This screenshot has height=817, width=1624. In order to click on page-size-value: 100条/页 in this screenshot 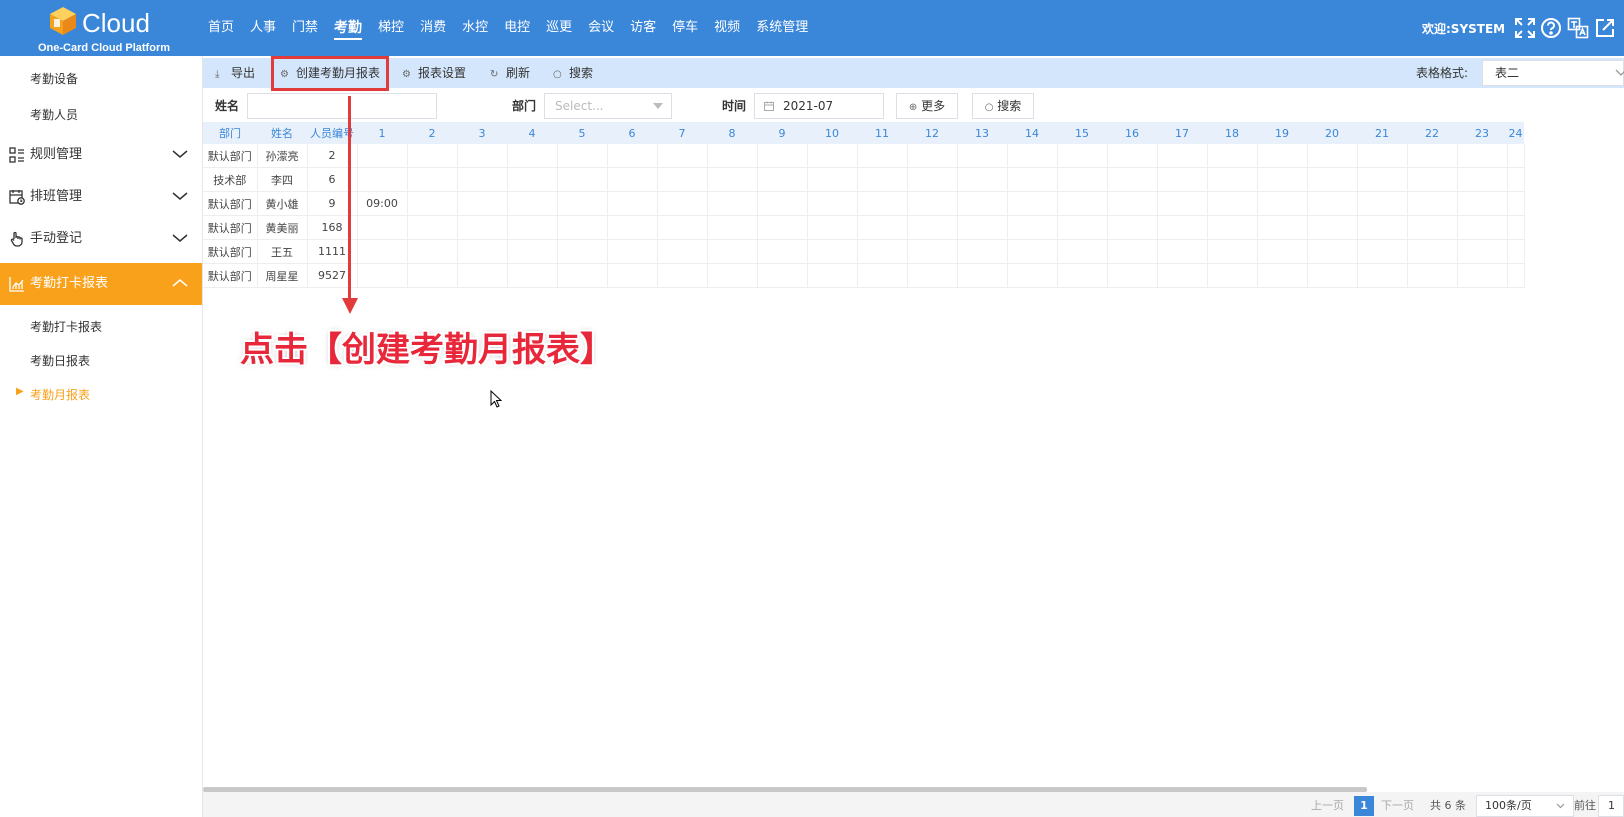, I will do `click(1508, 805)`.